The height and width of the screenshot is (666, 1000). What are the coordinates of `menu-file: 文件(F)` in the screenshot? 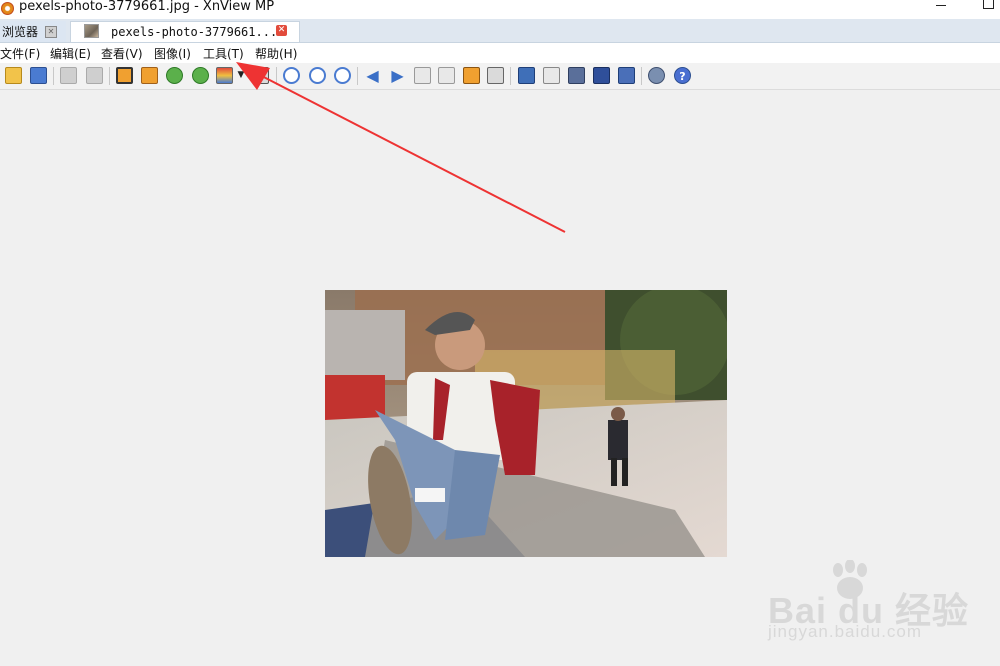 It's located at (20, 53).